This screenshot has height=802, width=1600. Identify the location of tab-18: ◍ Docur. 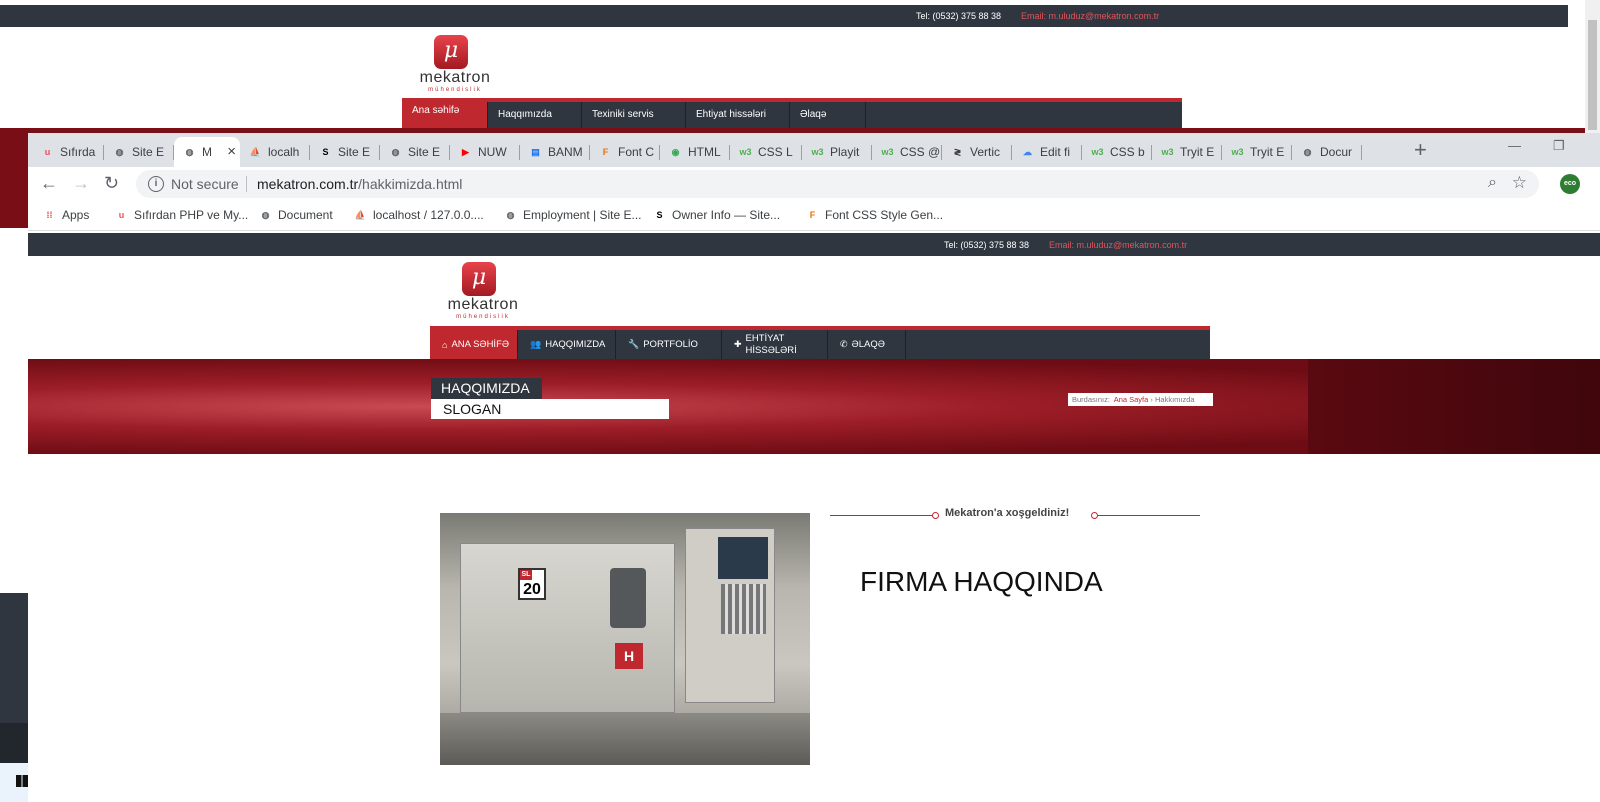
(1327, 152).